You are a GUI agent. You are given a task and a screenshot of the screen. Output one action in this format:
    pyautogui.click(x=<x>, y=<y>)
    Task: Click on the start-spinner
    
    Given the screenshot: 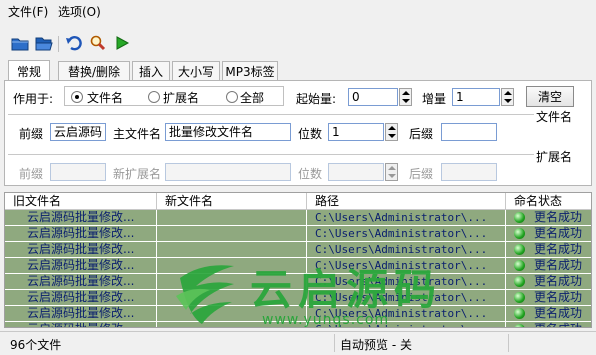 What is the action you would take?
    pyautogui.click(x=405, y=97)
    